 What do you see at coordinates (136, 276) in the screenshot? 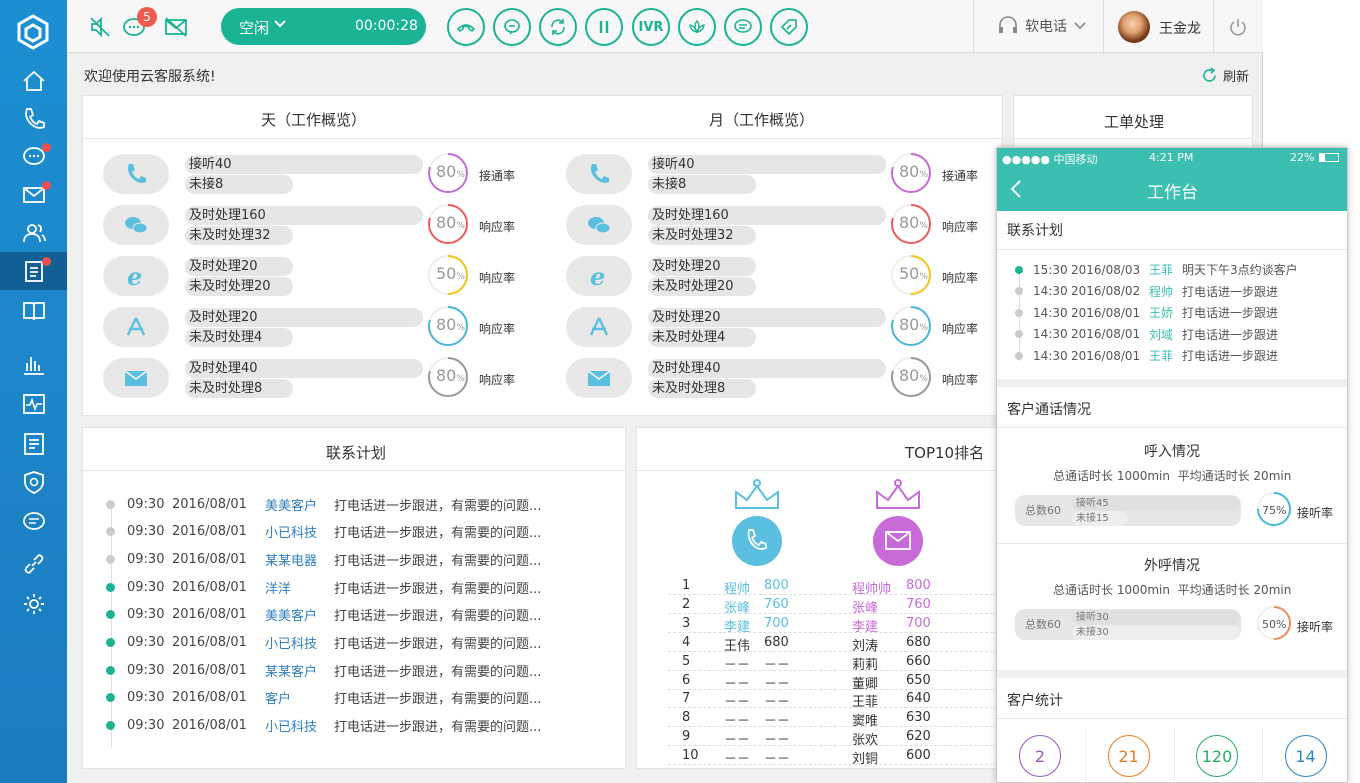
I see `stat-icon: e` at bounding box center [136, 276].